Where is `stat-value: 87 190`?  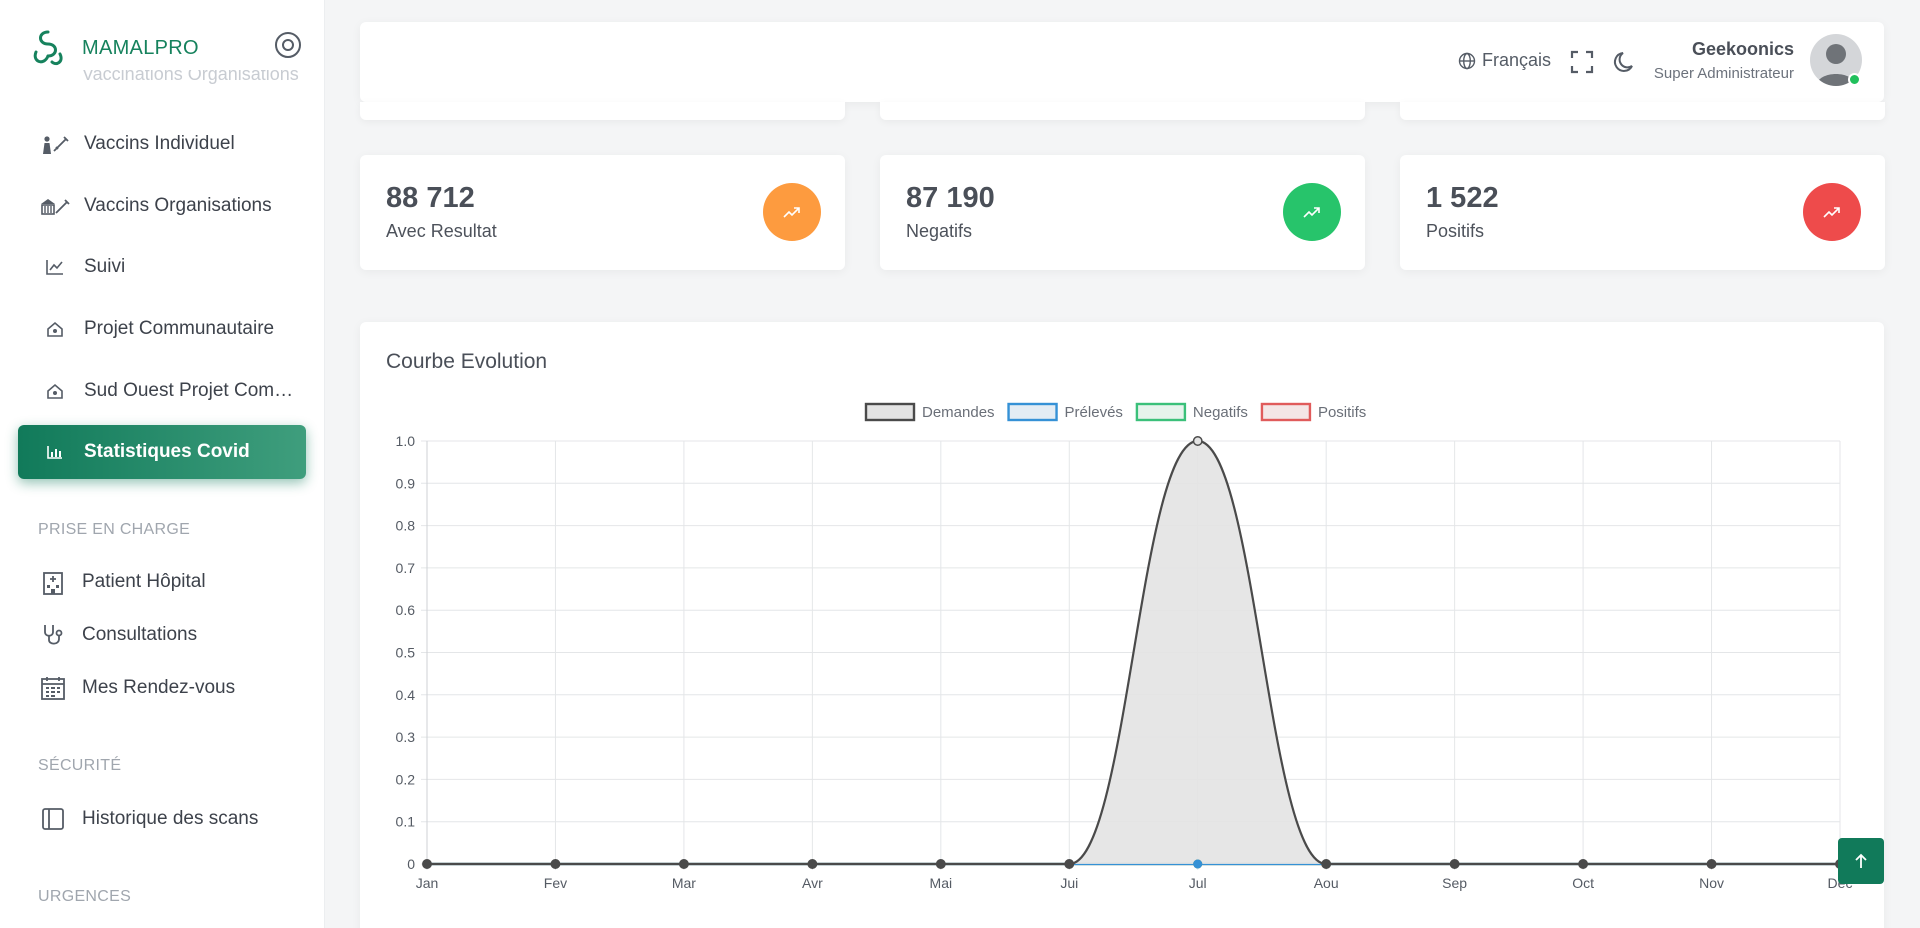 stat-value: 87 190 is located at coordinates (950, 198).